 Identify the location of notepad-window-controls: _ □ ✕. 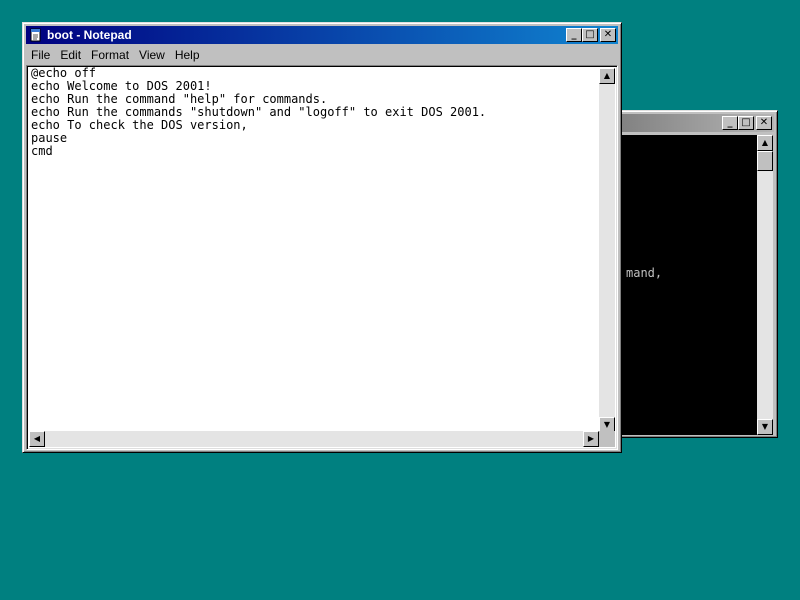
(591, 35).